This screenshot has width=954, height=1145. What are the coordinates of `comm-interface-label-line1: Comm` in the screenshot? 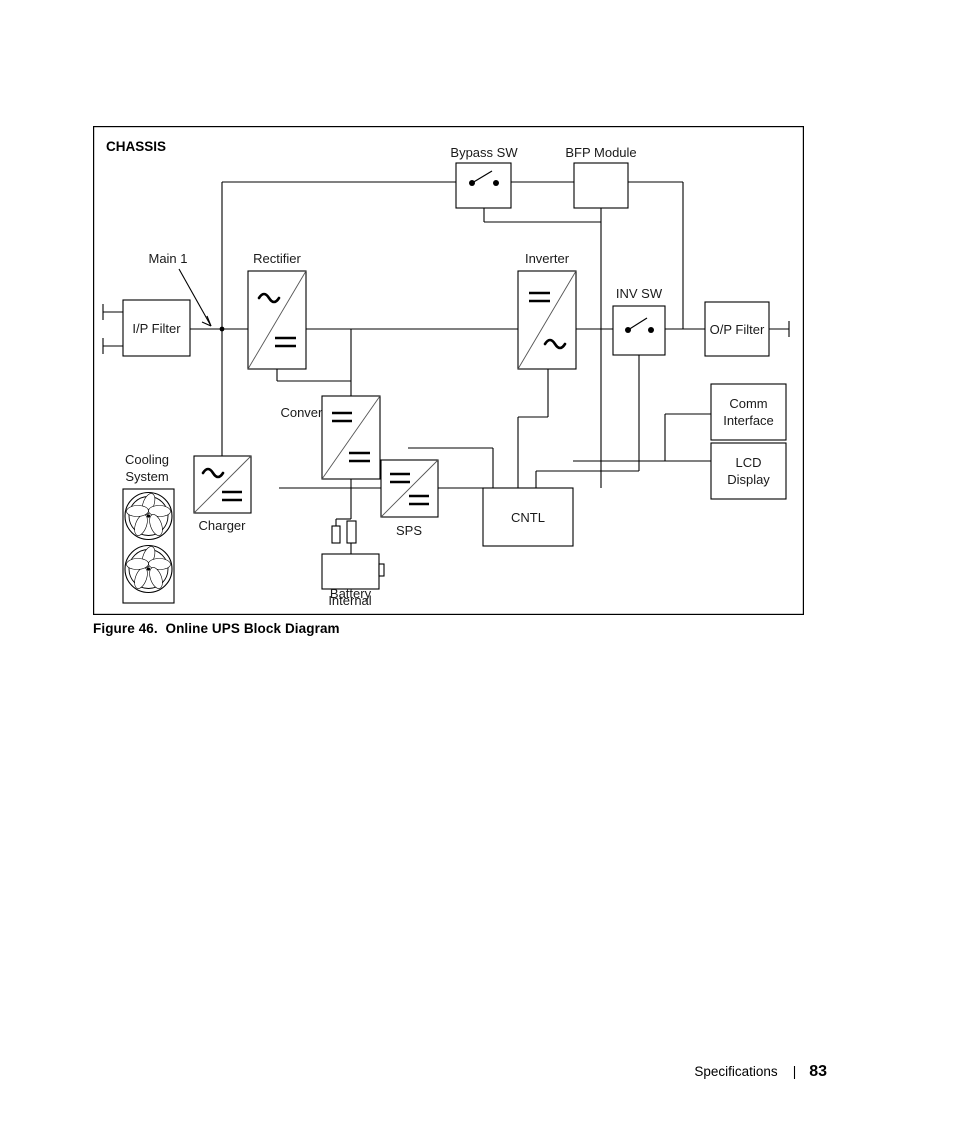 It's located at (748, 403).